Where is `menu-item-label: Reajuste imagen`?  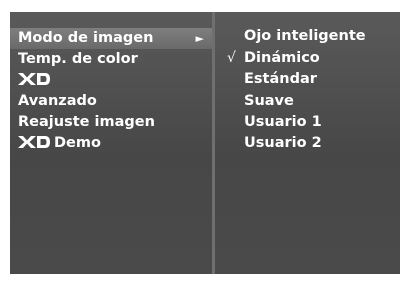 menu-item-label: Reajuste imagen is located at coordinates (86, 122).